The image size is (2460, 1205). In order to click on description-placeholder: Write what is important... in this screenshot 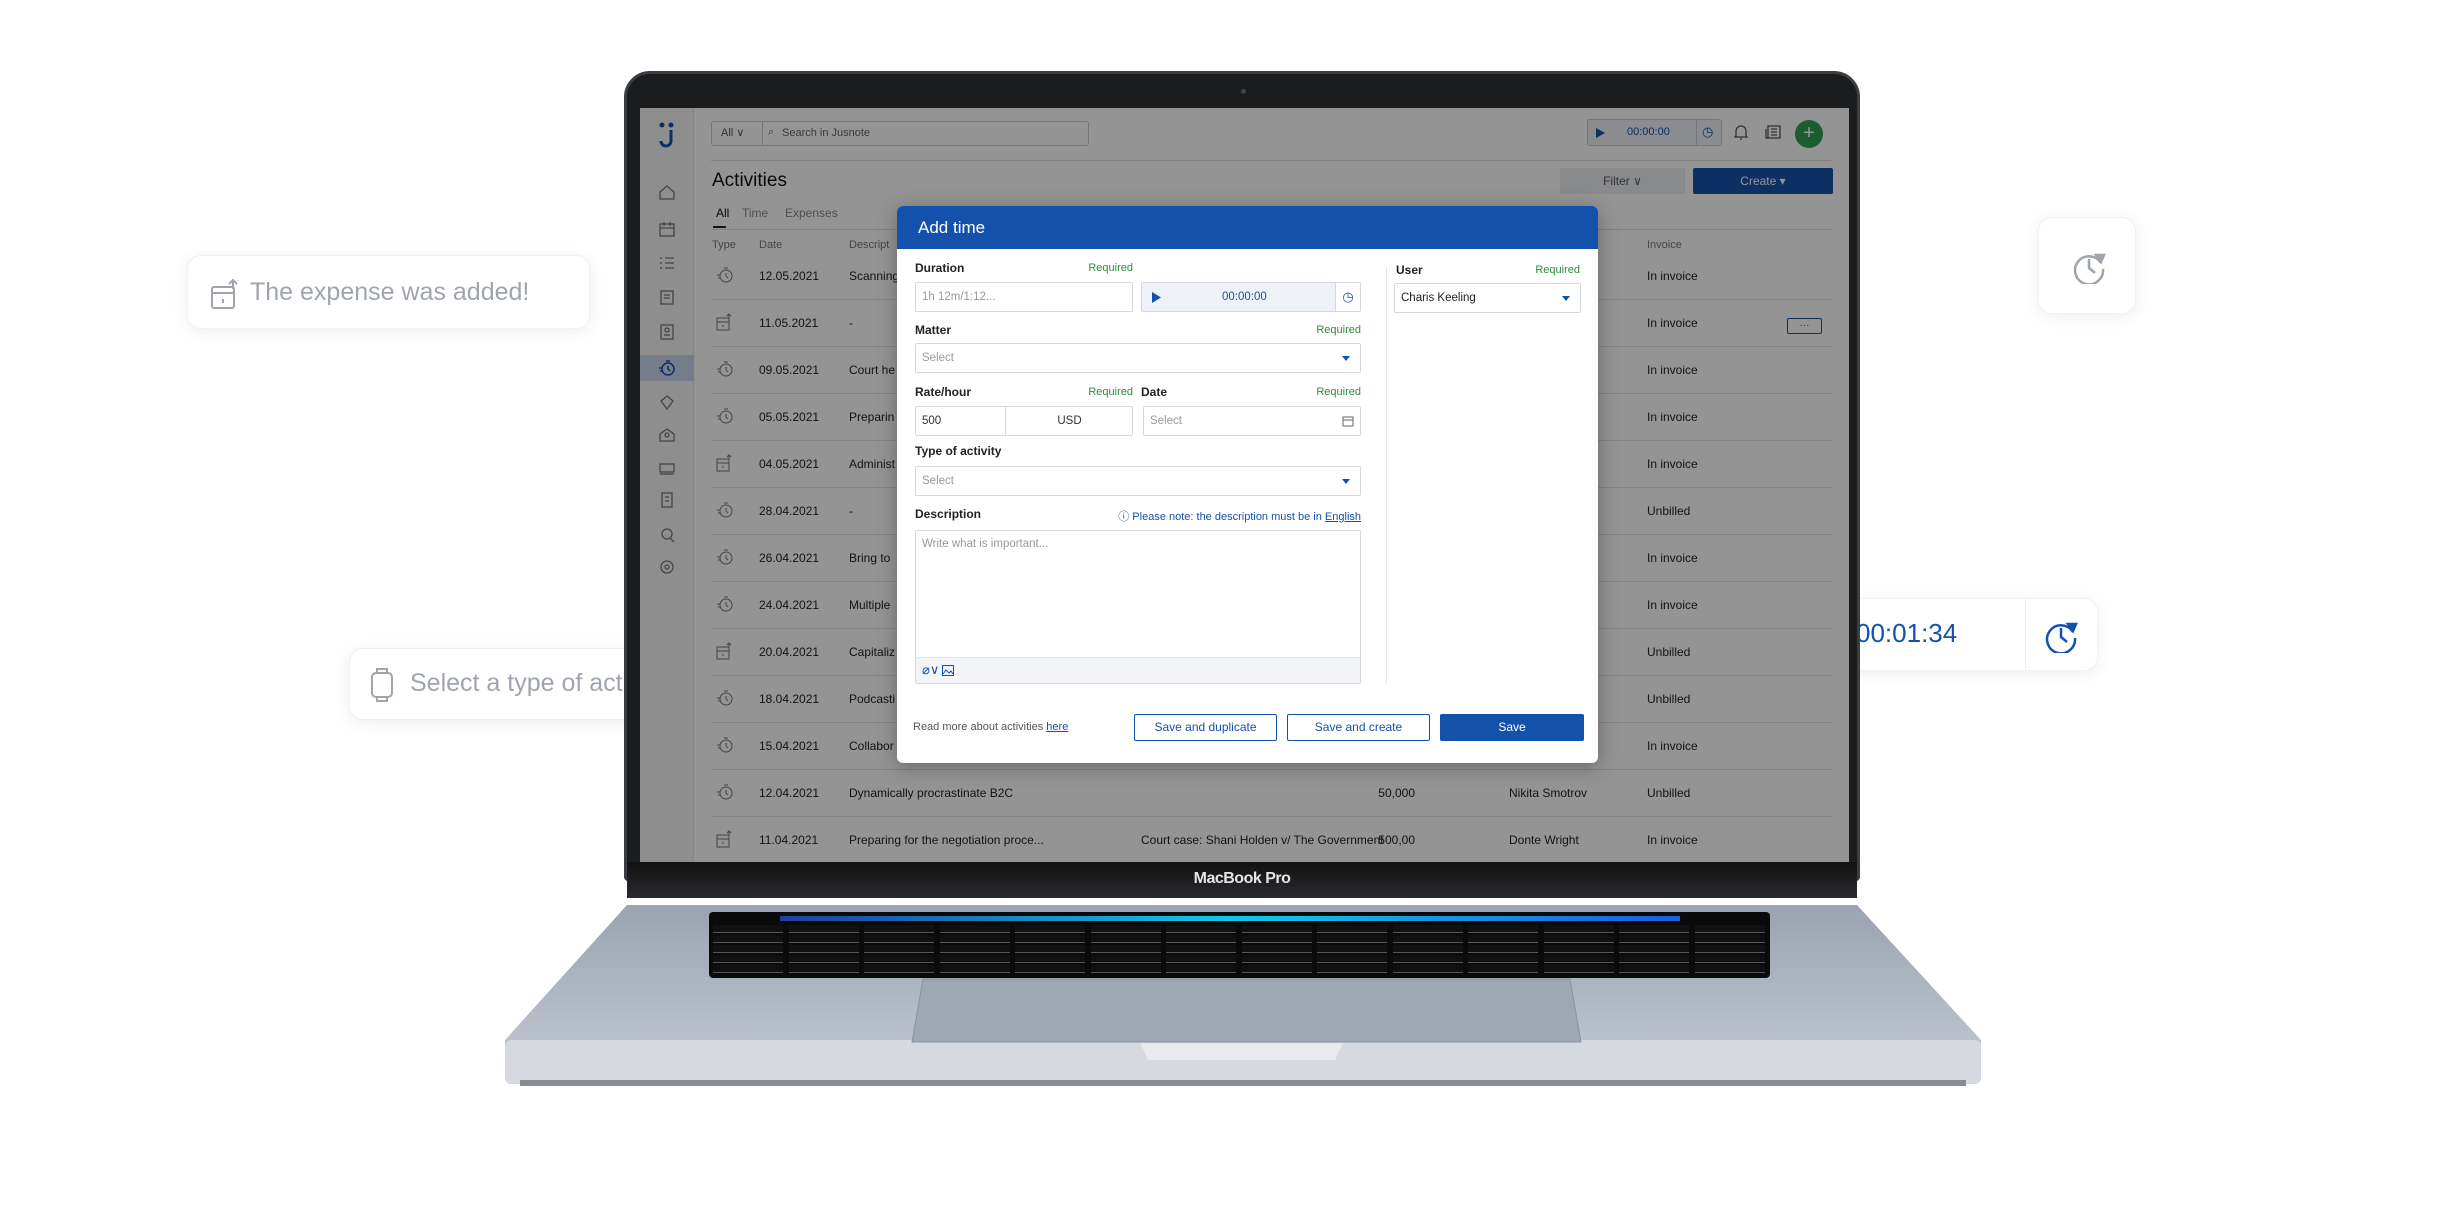, I will do `click(985, 544)`.